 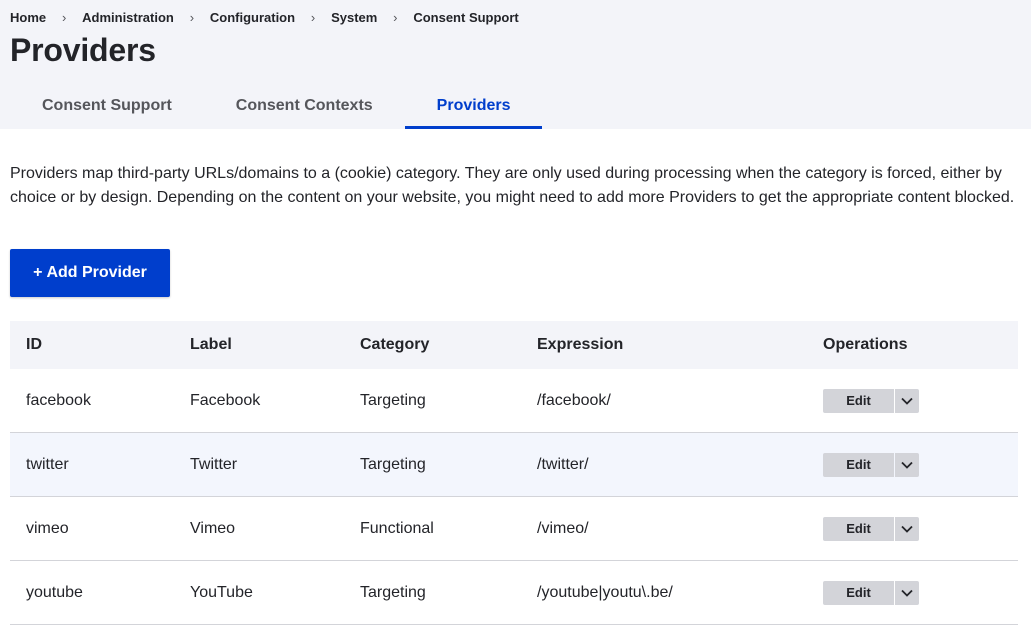 What do you see at coordinates (394, 345) in the screenshot?
I see `column-header-category: Category` at bounding box center [394, 345].